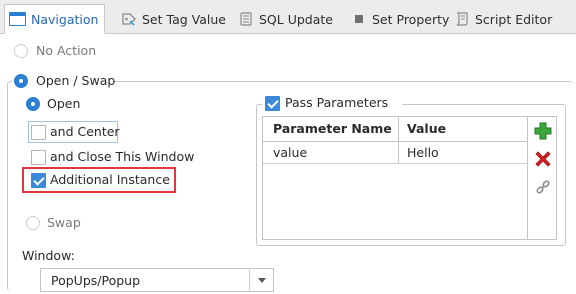 Image resolution: width=576 pixels, height=294 pixels. I want to click on tab-navigation: Navigation, so click(55, 19).